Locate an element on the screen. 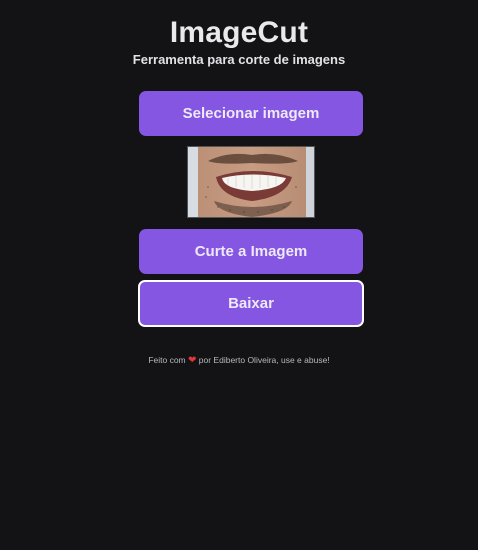 The width and height of the screenshot is (478, 550). smile-photo-icon is located at coordinates (251, 182).